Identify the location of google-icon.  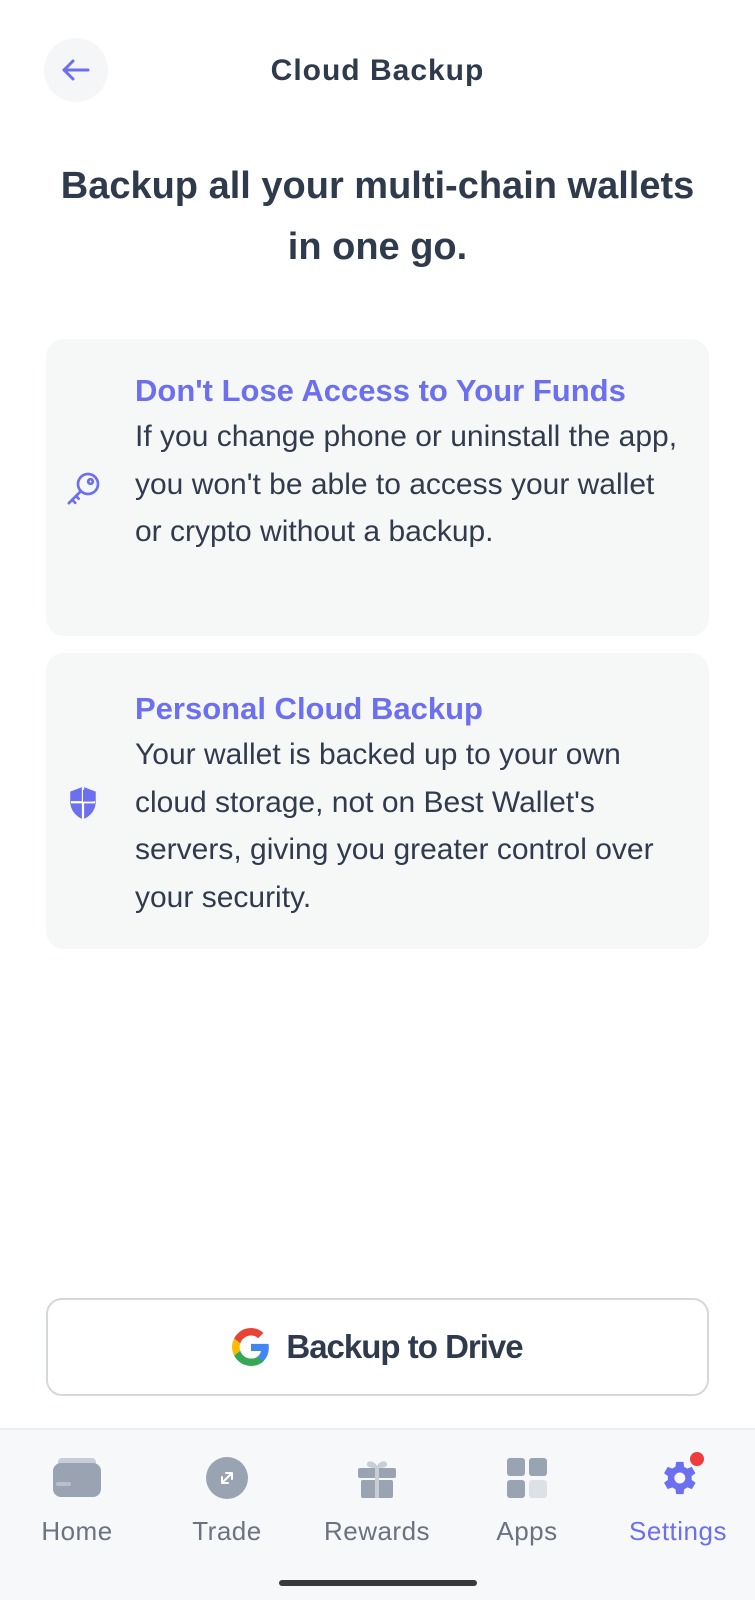
(251, 1347).